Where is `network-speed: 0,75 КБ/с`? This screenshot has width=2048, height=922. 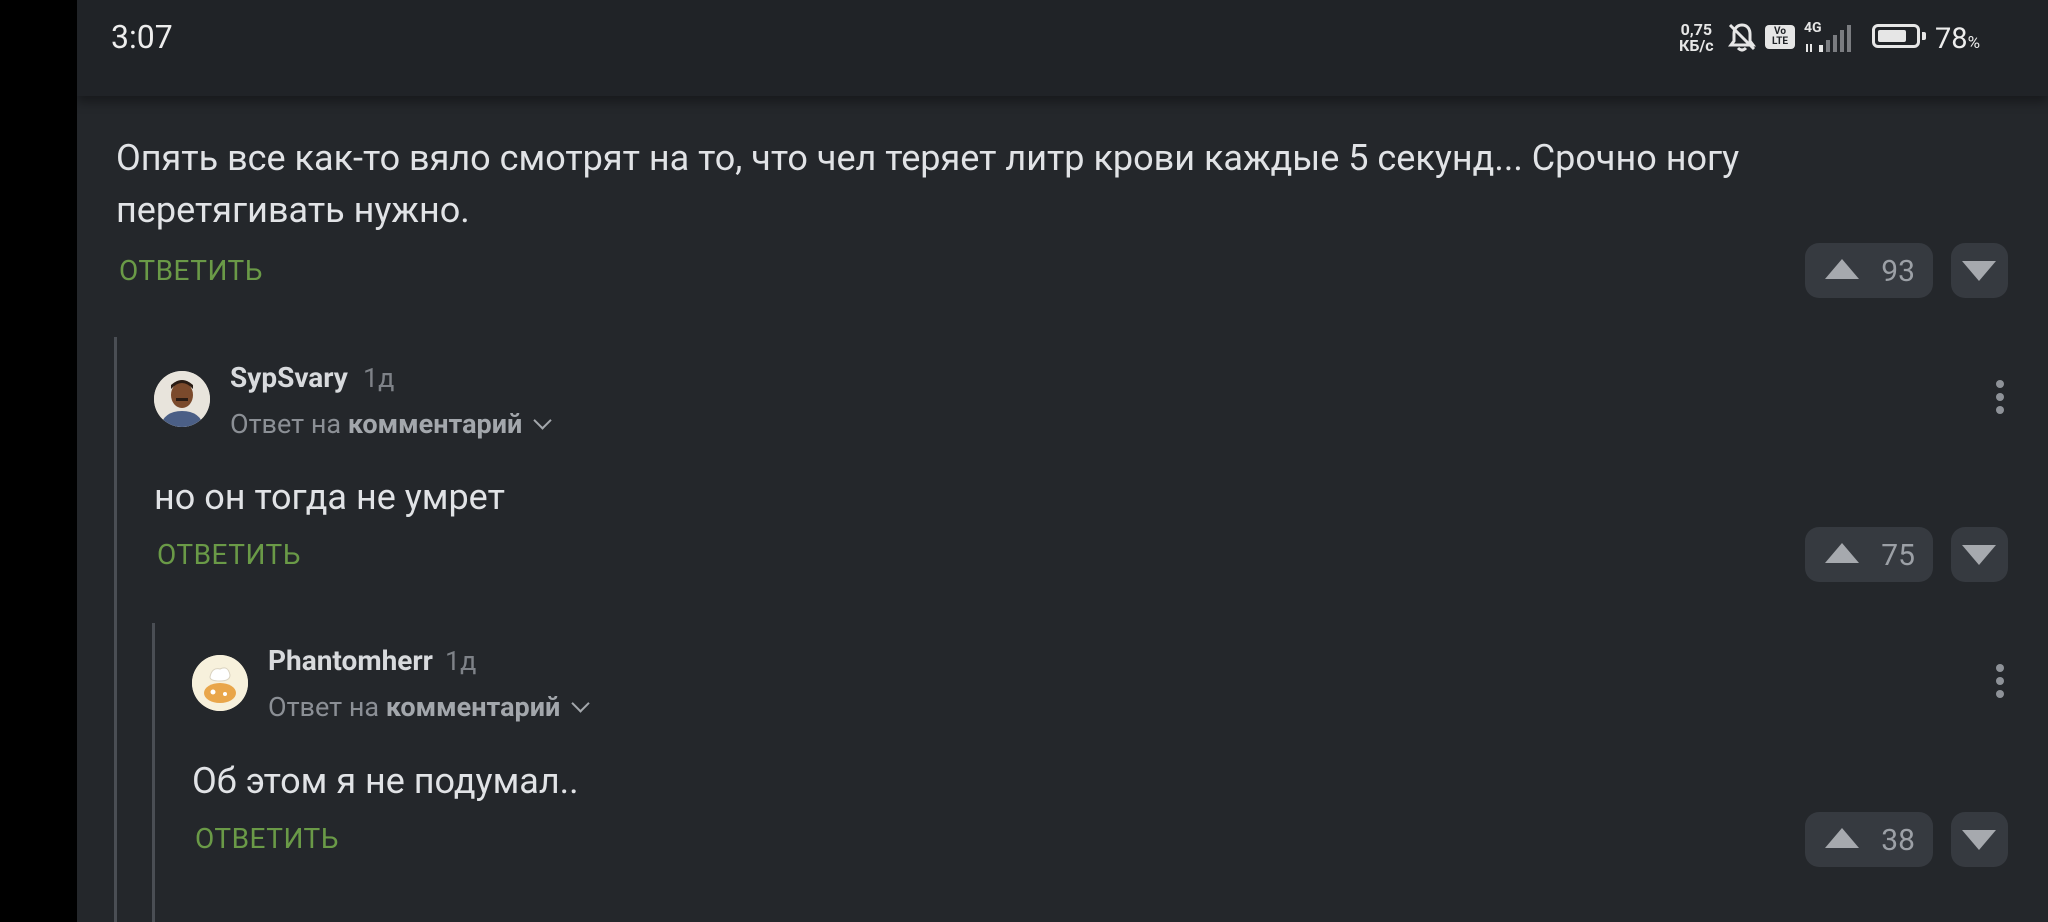
network-speed: 0,75 КБ/с is located at coordinates (1696, 38).